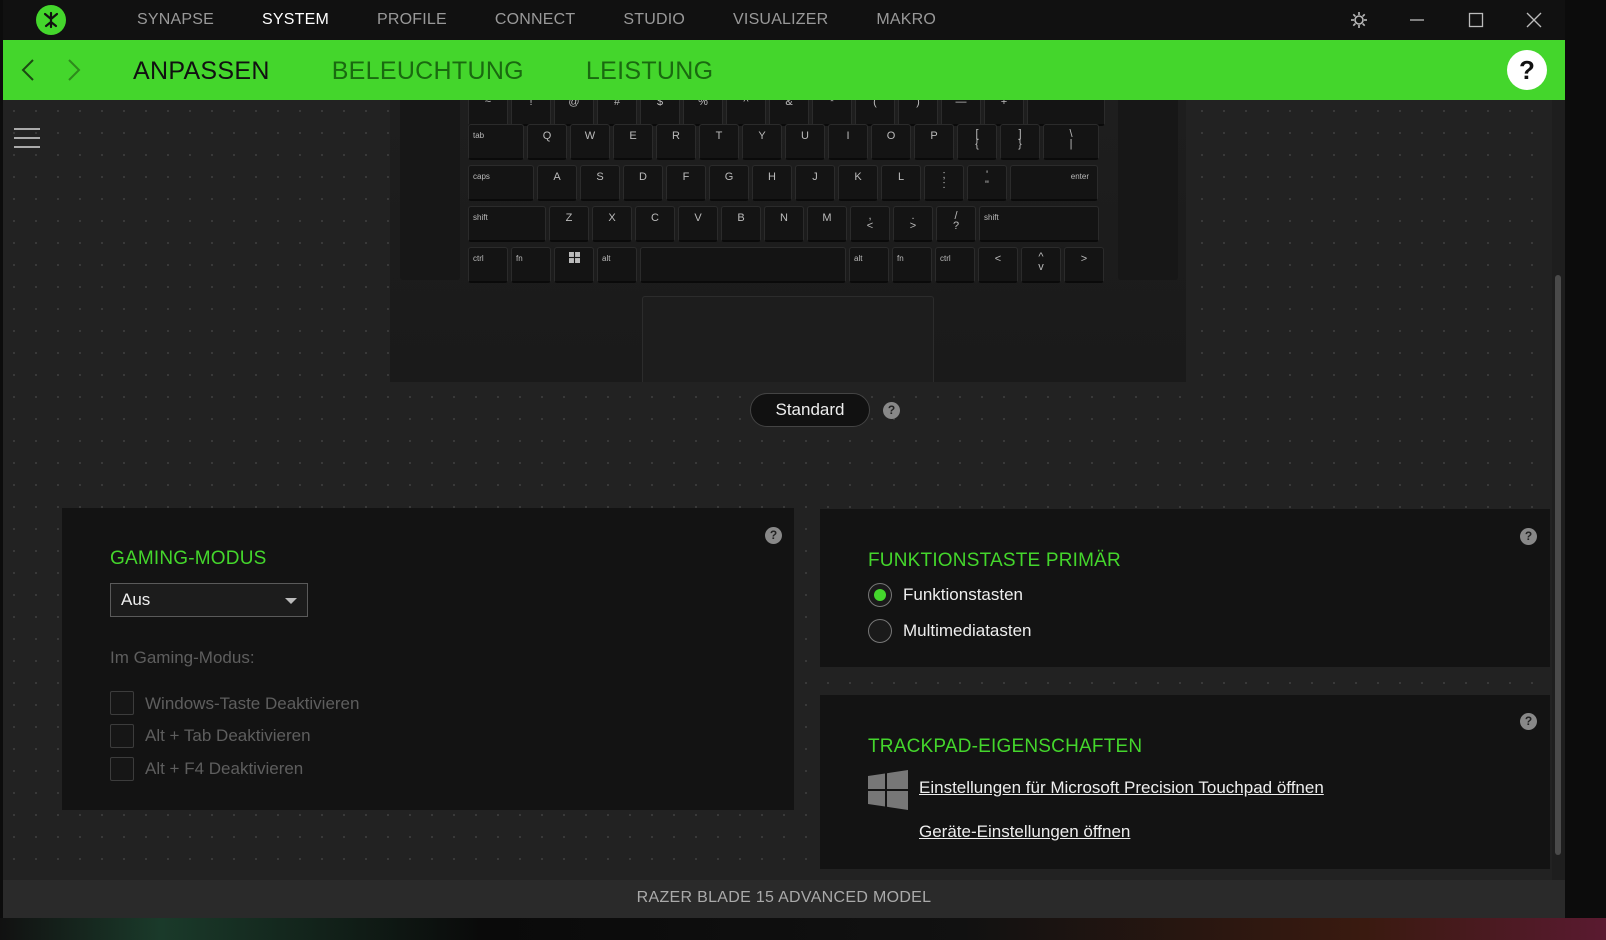 The width and height of the screenshot is (1606, 940). Describe the element at coordinates (773, 535) in the screenshot. I see `gaming-mode-help-icon: ?` at that location.